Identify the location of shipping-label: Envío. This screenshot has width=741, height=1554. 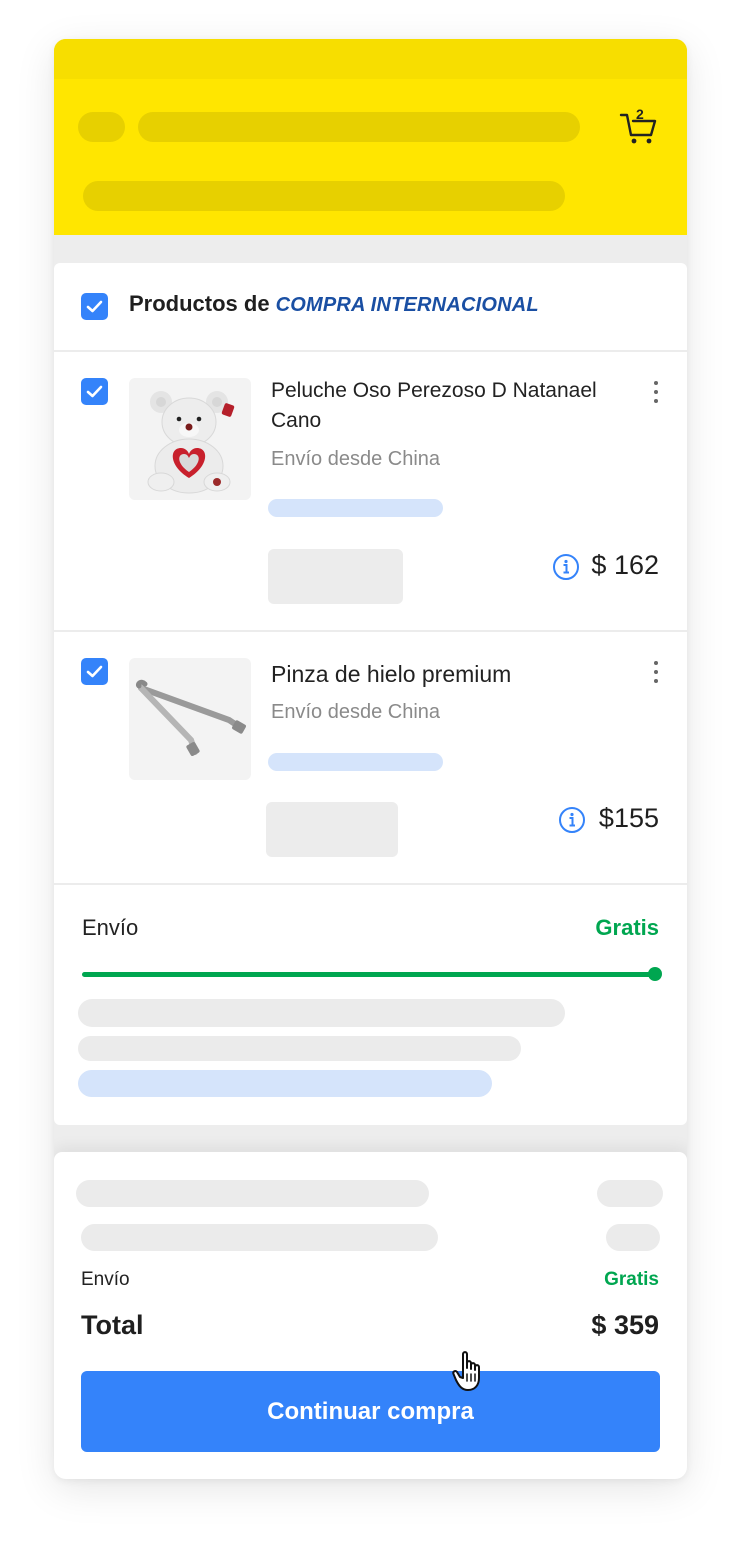
(110, 927).